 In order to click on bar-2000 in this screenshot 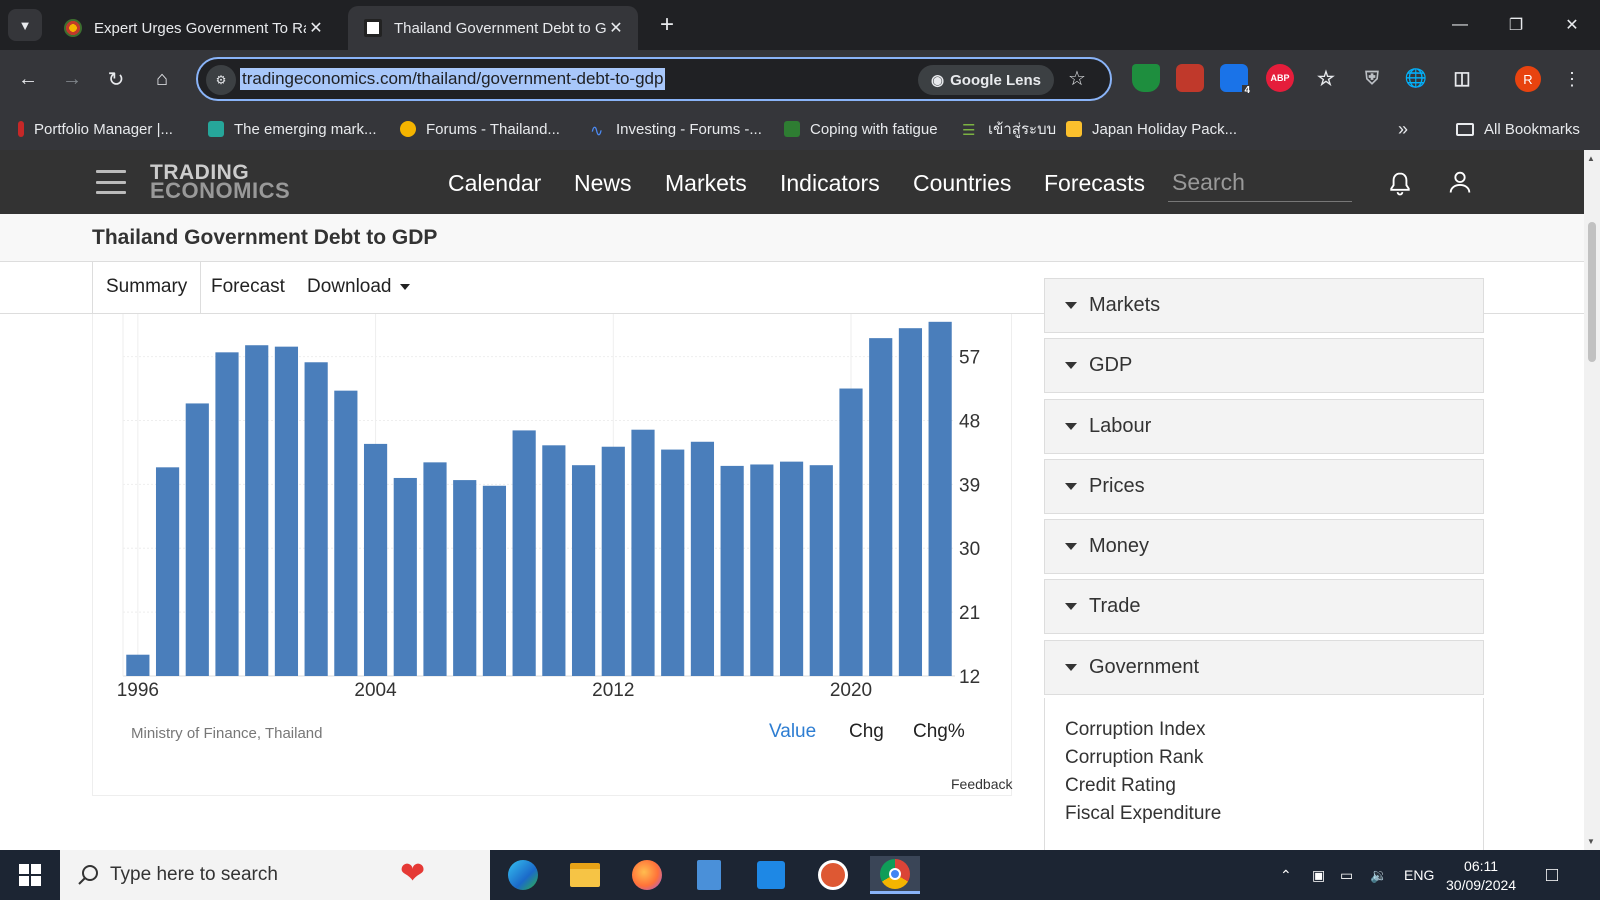, I will do `click(257, 510)`.